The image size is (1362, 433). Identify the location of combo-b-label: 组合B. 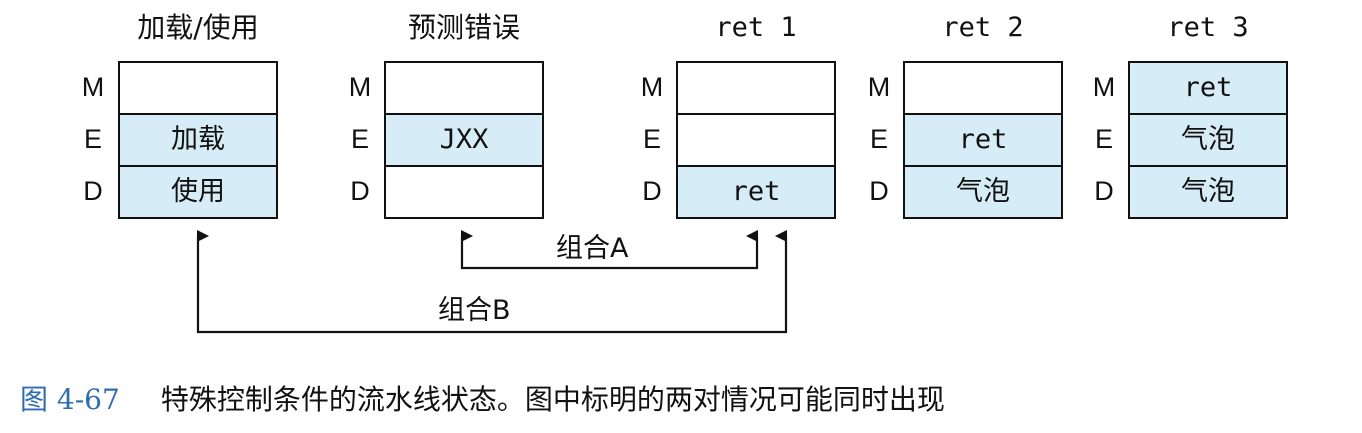
(474, 311).